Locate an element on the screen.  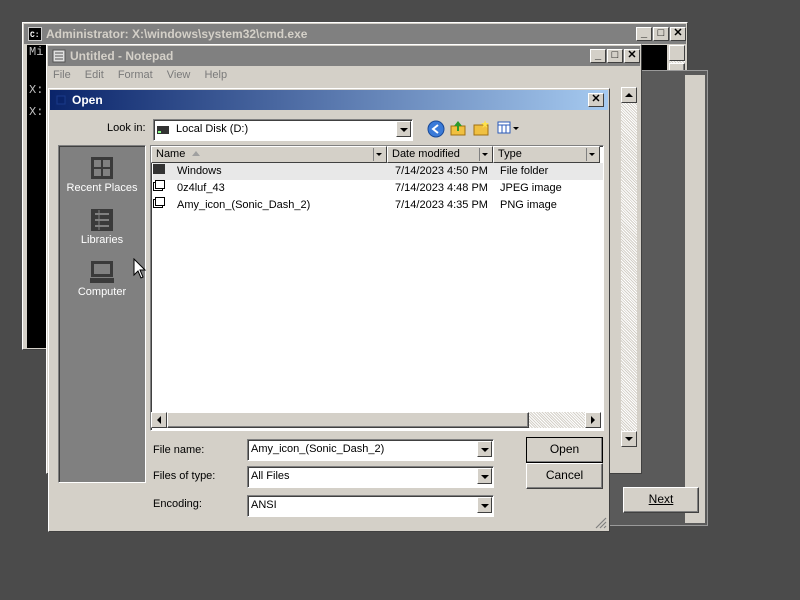
place-recent-places: Recent Places is located at coordinates (102, 175).